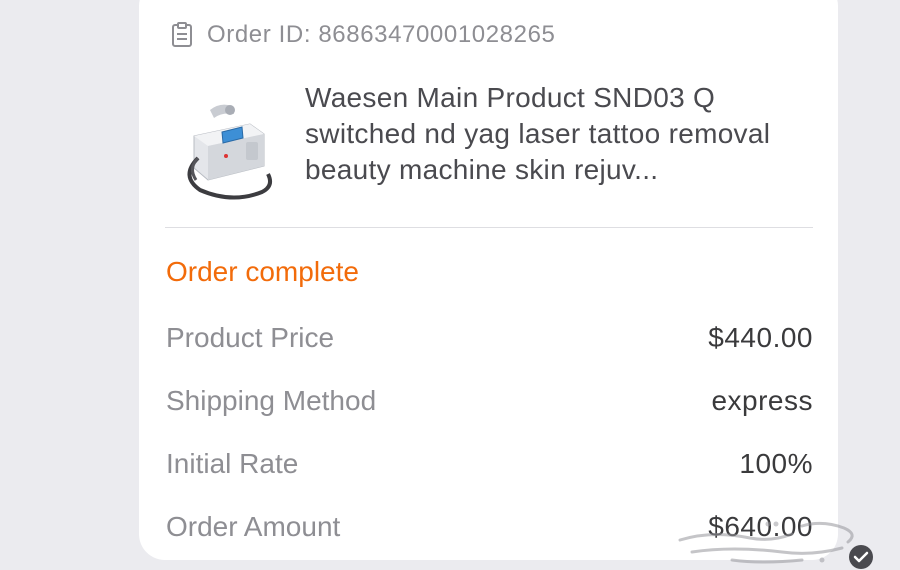 This screenshot has width=900, height=570. Describe the element at coordinates (489, 401) in the screenshot. I see `detail-row-shipping-method: Shipping Method express` at that location.